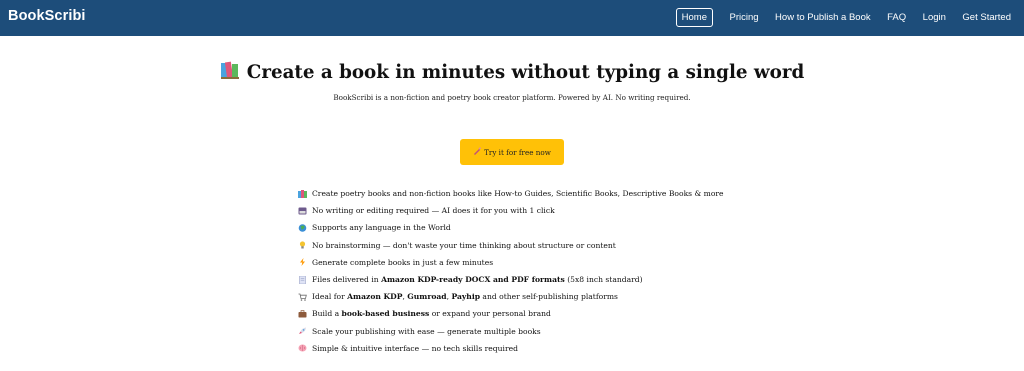  What do you see at coordinates (302, 279) in the screenshot?
I see `document-icon` at bounding box center [302, 279].